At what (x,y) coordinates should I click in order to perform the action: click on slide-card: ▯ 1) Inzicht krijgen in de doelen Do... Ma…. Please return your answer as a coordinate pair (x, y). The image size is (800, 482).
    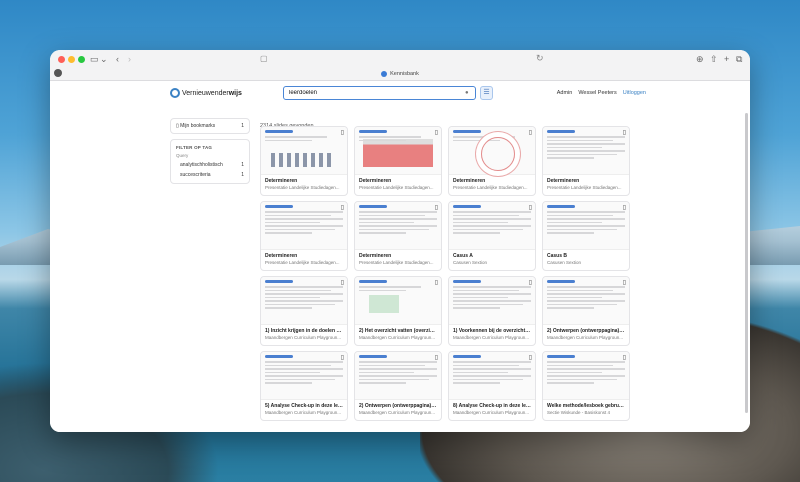
    Looking at the image, I should click on (304, 311).